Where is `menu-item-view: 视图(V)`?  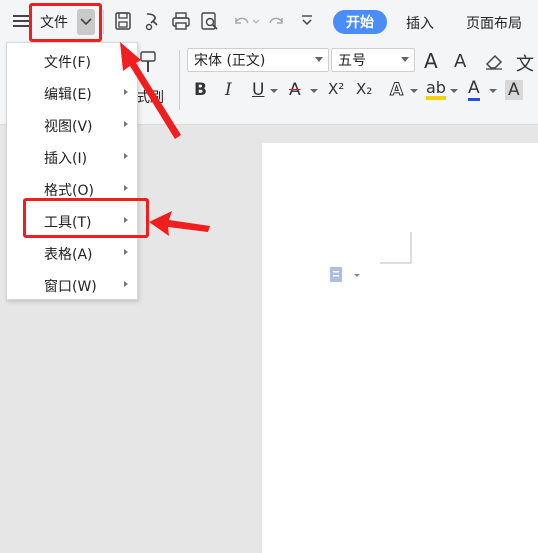 menu-item-view: 视图(V) is located at coordinates (72, 125).